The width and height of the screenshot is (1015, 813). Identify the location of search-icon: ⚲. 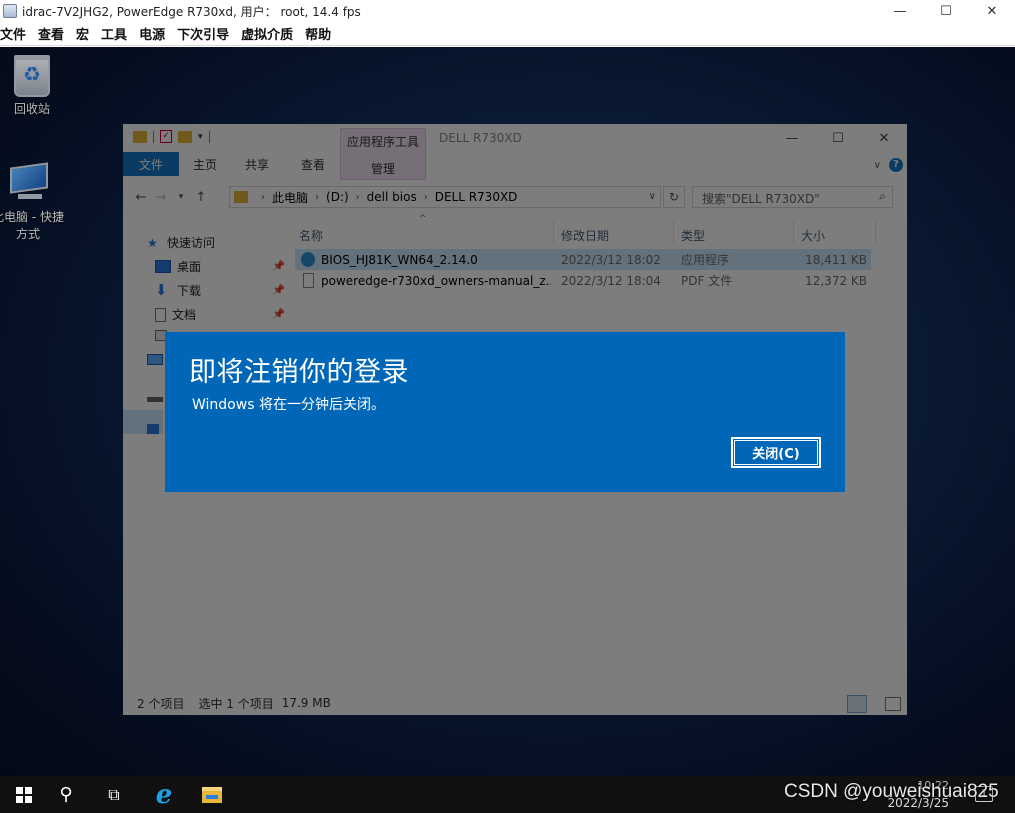
(66, 794).